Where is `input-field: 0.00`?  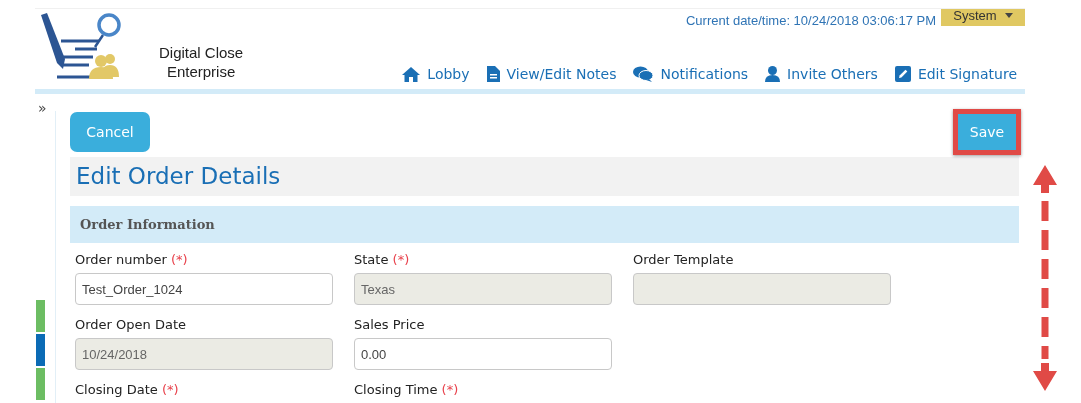
input-field: 0.00 is located at coordinates (483, 354).